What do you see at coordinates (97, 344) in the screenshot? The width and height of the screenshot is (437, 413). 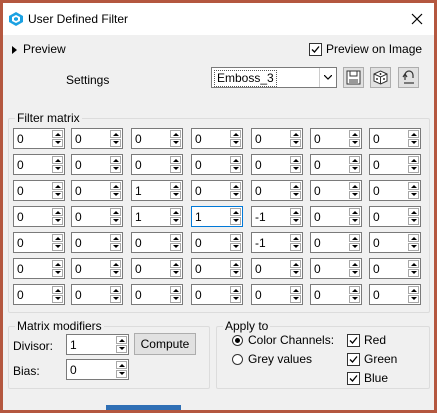 I see `divisor-stepper: 1` at bounding box center [97, 344].